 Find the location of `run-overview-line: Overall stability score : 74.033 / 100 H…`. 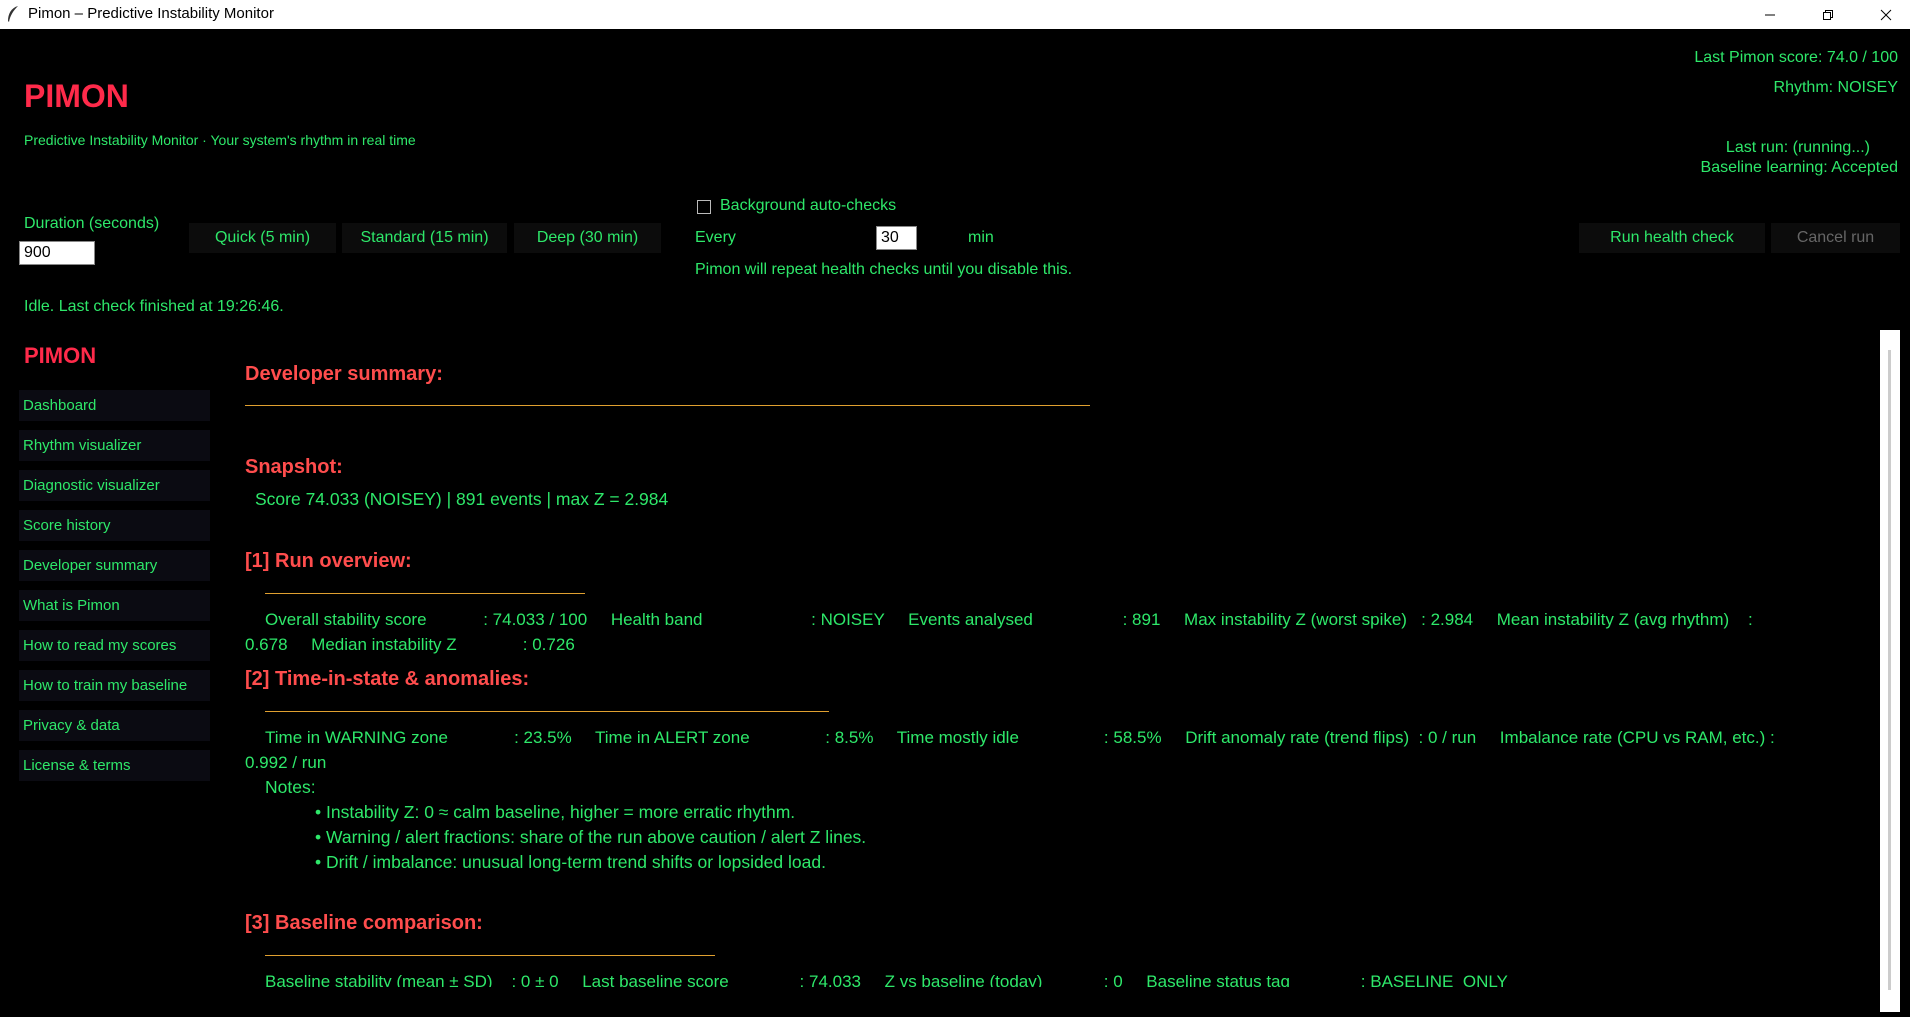

run-overview-line: Overall stability score : 74.033 / 100 H… is located at coordinates (1009, 619).